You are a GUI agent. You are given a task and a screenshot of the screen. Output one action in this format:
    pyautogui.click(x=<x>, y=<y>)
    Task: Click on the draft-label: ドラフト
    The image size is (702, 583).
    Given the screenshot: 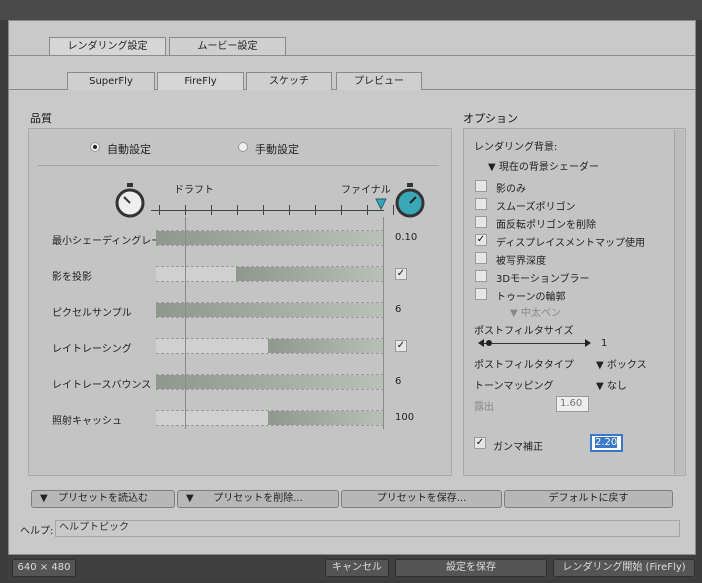 What is the action you would take?
    pyautogui.click(x=194, y=190)
    